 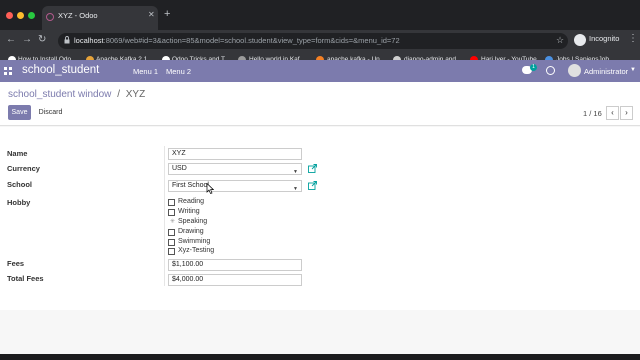 I want to click on discard-button: Discard, so click(x=50, y=112).